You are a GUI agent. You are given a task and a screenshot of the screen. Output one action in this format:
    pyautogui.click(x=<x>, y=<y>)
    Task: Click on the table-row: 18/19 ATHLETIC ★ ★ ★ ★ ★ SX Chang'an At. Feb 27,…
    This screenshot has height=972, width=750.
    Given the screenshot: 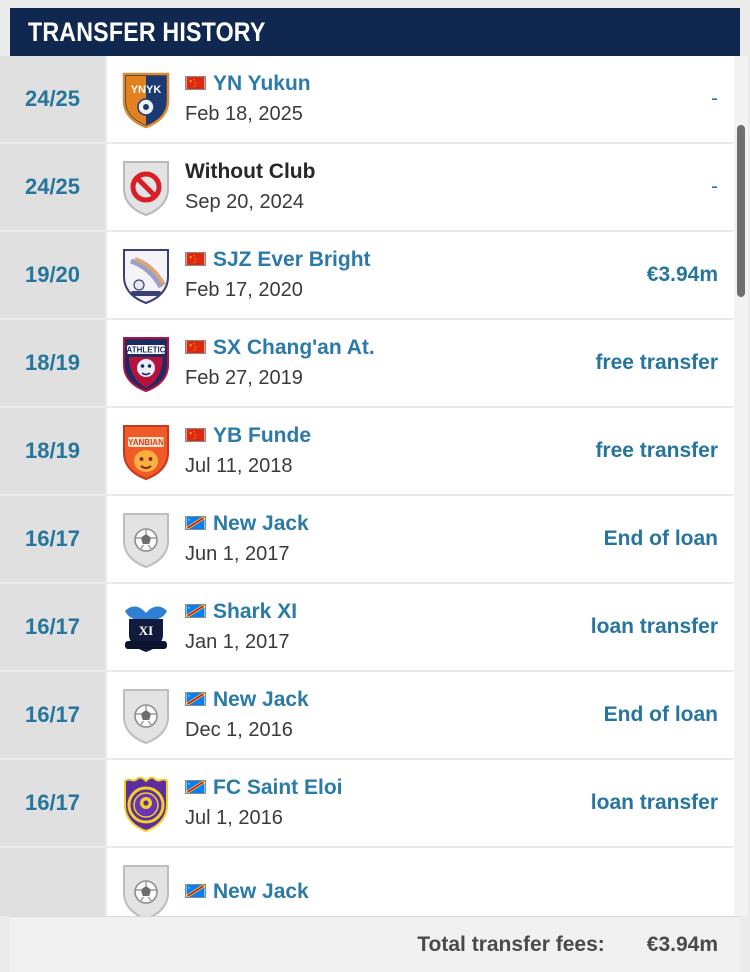 What is the action you would take?
    pyautogui.click(x=375, y=363)
    